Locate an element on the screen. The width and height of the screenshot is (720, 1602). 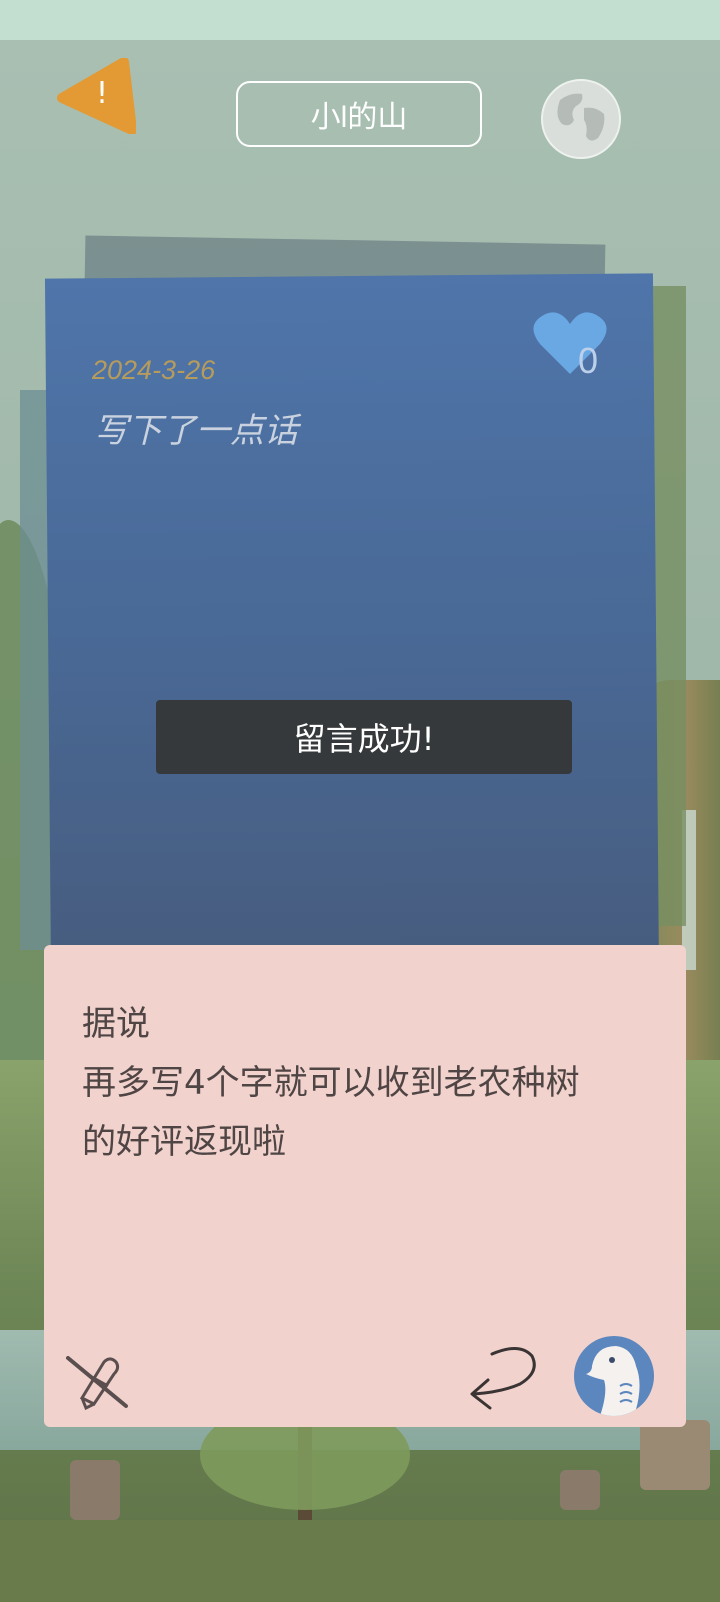
message-date: 2024-3-26 is located at coordinates (154, 370).